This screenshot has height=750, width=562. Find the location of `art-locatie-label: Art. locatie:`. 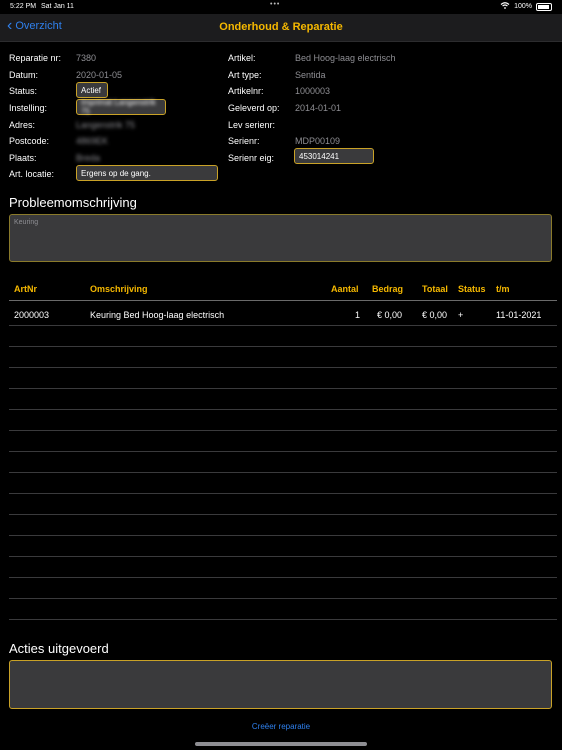

art-locatie-label: Art. locatie: is located at coordinates (32, 174).